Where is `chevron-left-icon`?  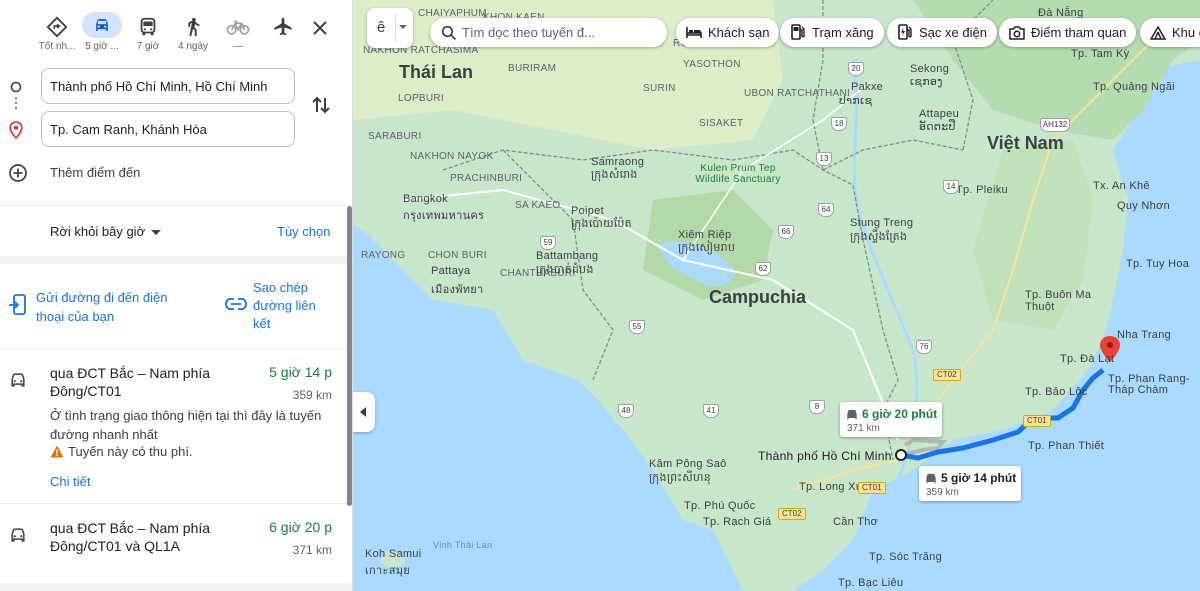 chevron-left-icon is located at coordinates (363, 412).